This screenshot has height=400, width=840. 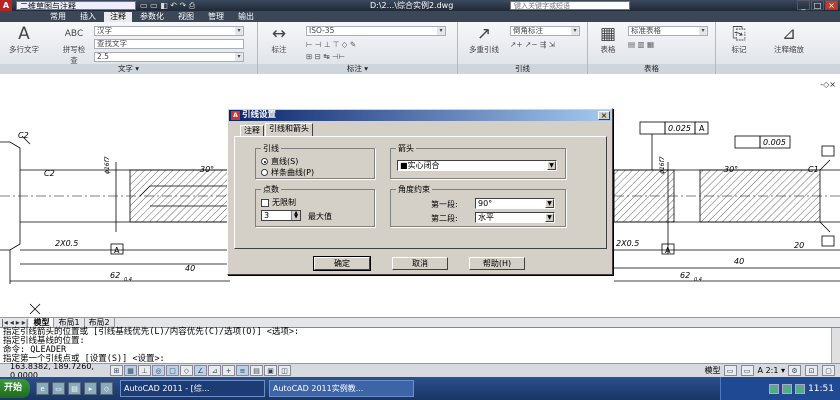 I want to click on tab-layout1: 布局1, so click(x=69, y=322).